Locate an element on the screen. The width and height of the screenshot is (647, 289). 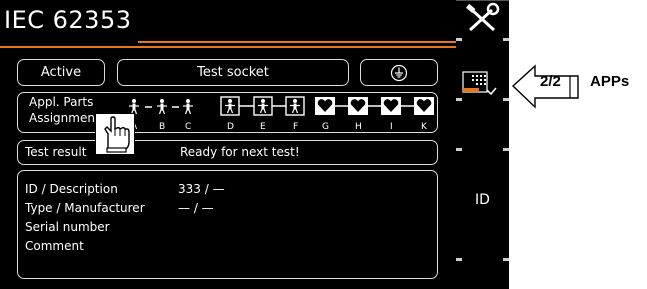
type-manufacturer-label: Type / Manufacturer is located at coordinates (85, 208).